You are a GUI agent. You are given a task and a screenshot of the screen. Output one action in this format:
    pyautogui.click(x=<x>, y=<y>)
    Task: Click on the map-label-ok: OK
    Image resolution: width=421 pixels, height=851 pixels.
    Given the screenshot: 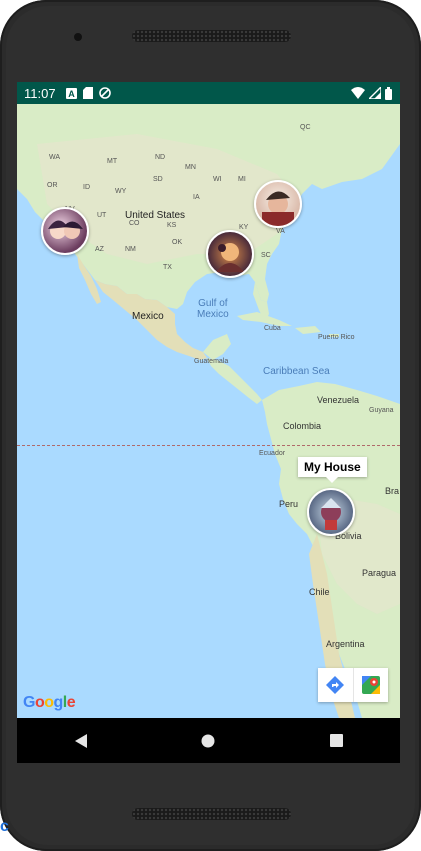 What is the action you would take?
    pyautogui.click(x=177, y=242)
    